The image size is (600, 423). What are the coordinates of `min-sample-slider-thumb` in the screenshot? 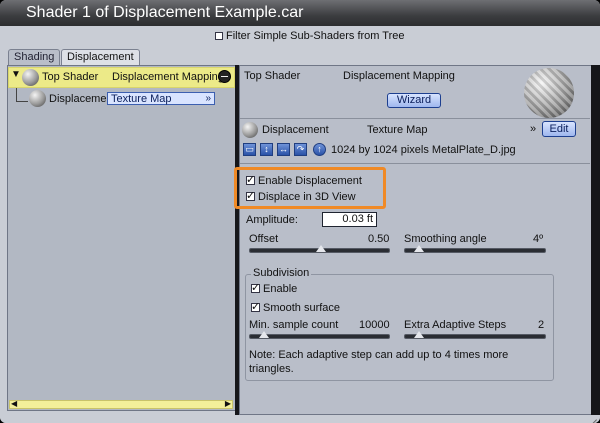 It's located at (264, 334).